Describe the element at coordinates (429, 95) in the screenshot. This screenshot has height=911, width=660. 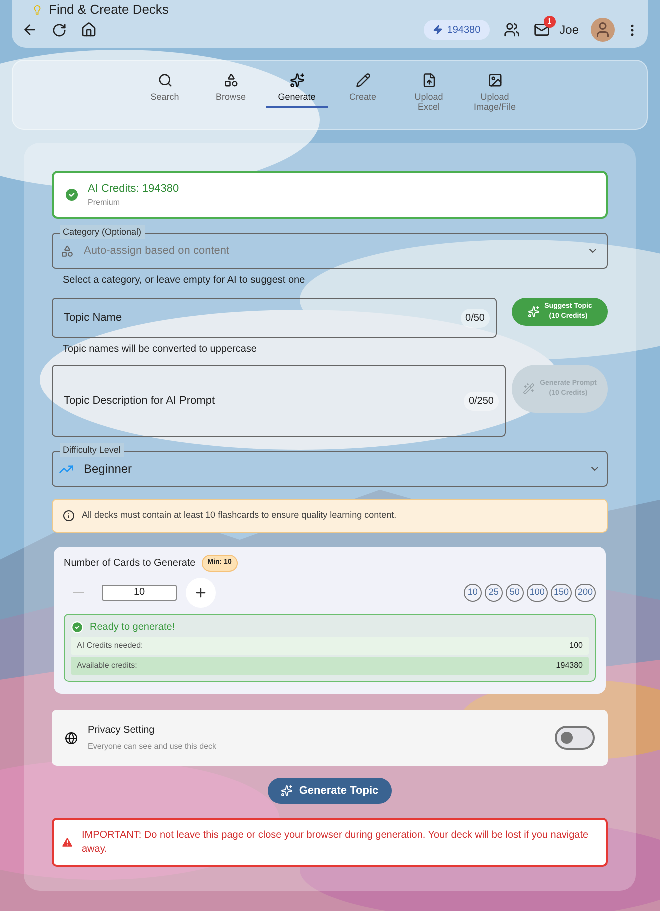
I see `nav-tab: Upload Excel` at that location.